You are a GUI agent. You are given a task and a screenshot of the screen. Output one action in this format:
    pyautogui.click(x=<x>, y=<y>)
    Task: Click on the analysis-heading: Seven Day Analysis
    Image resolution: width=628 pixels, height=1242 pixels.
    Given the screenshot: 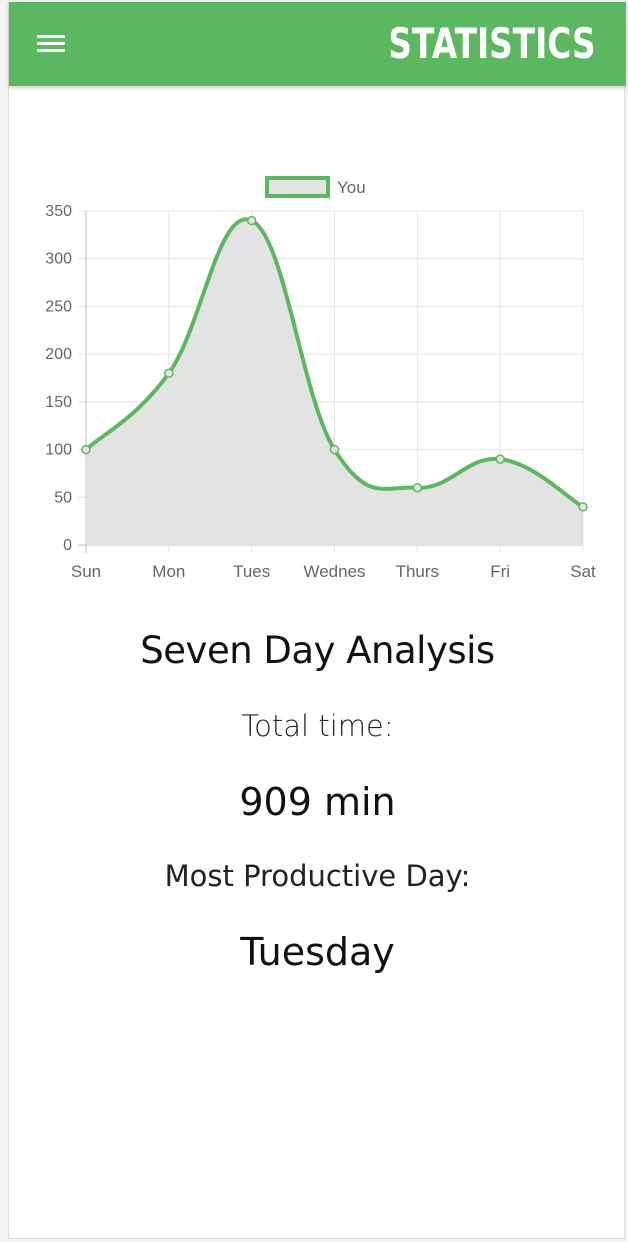 What is the action you would take?
    pyautogui.click(x=317, y=650)
    